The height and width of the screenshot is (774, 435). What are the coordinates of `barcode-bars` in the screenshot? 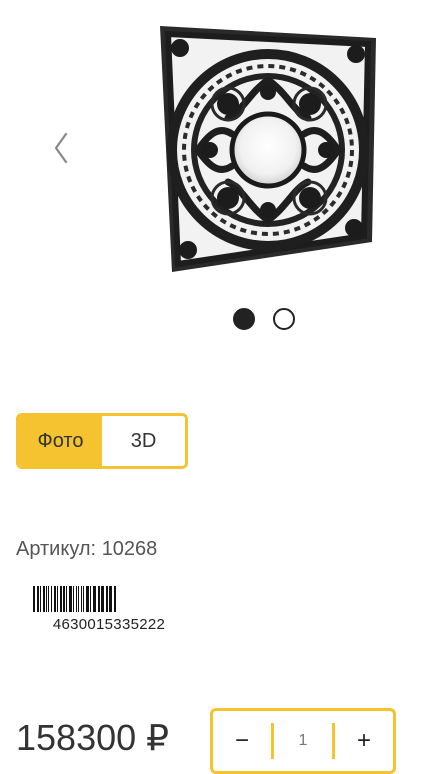 It's located at (74, 599).